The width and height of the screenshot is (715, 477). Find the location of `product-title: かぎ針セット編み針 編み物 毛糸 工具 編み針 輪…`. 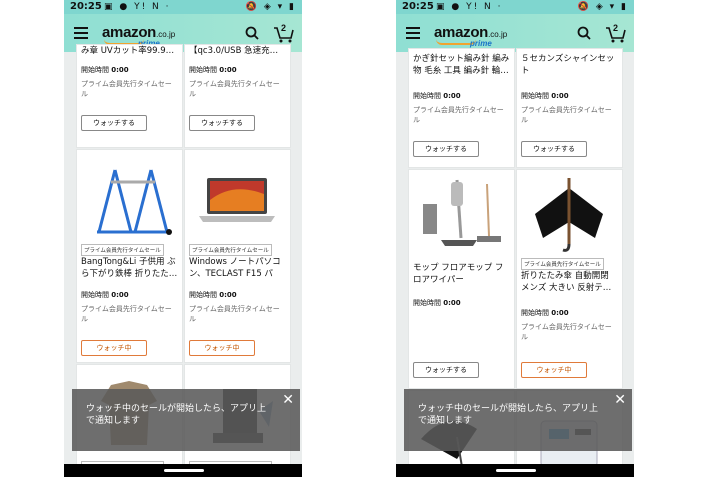

product-title: かぎ針セット編み針 編み物 毛糸 工具 編み針 輪… is located at coordinates (461, 65).